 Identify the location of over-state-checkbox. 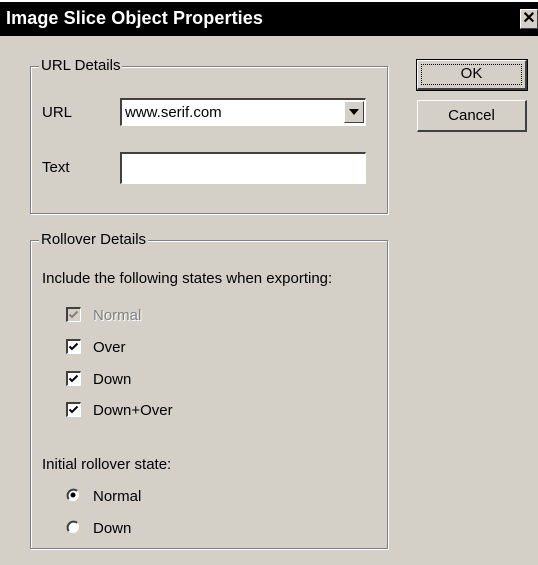
(73, 346).